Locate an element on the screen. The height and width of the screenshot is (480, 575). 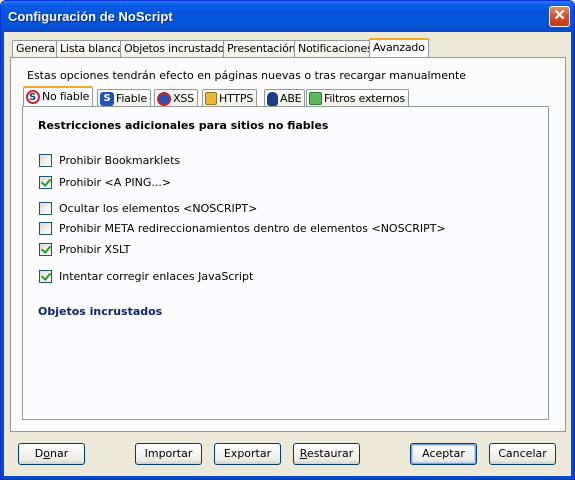
import-button: Importar is located at coordinates (168, 454).